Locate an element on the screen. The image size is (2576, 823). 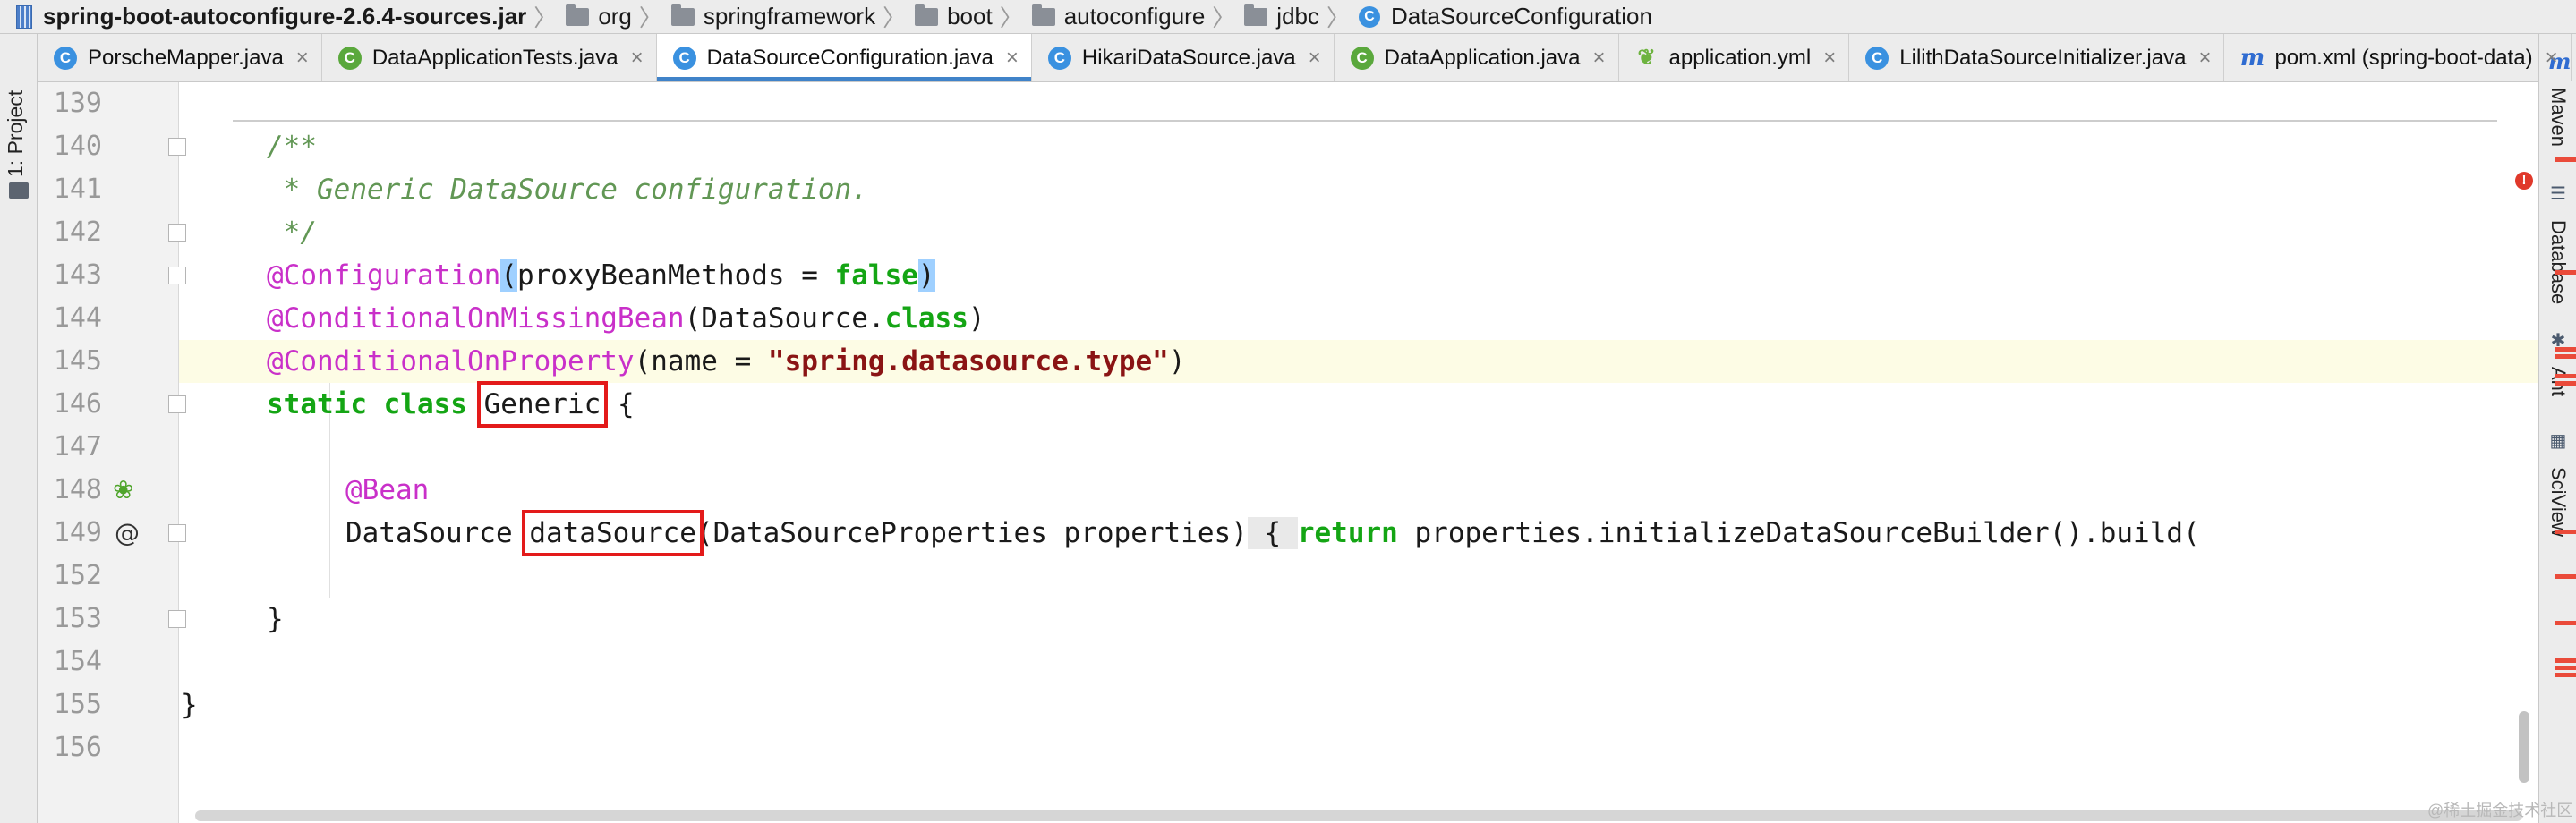
tab-hikaridatasource: C HikariDataSource.java × is located at coordinates (1183, 57).